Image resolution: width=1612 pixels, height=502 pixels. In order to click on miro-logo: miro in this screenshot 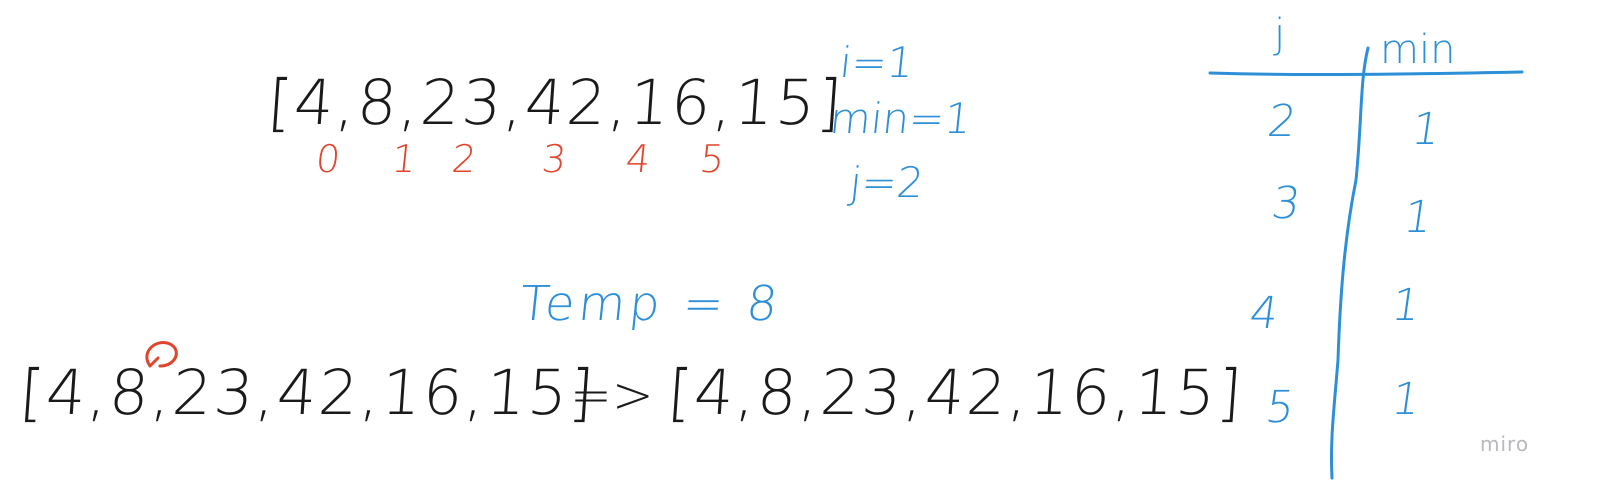, I will do `click(1505, 444)`.